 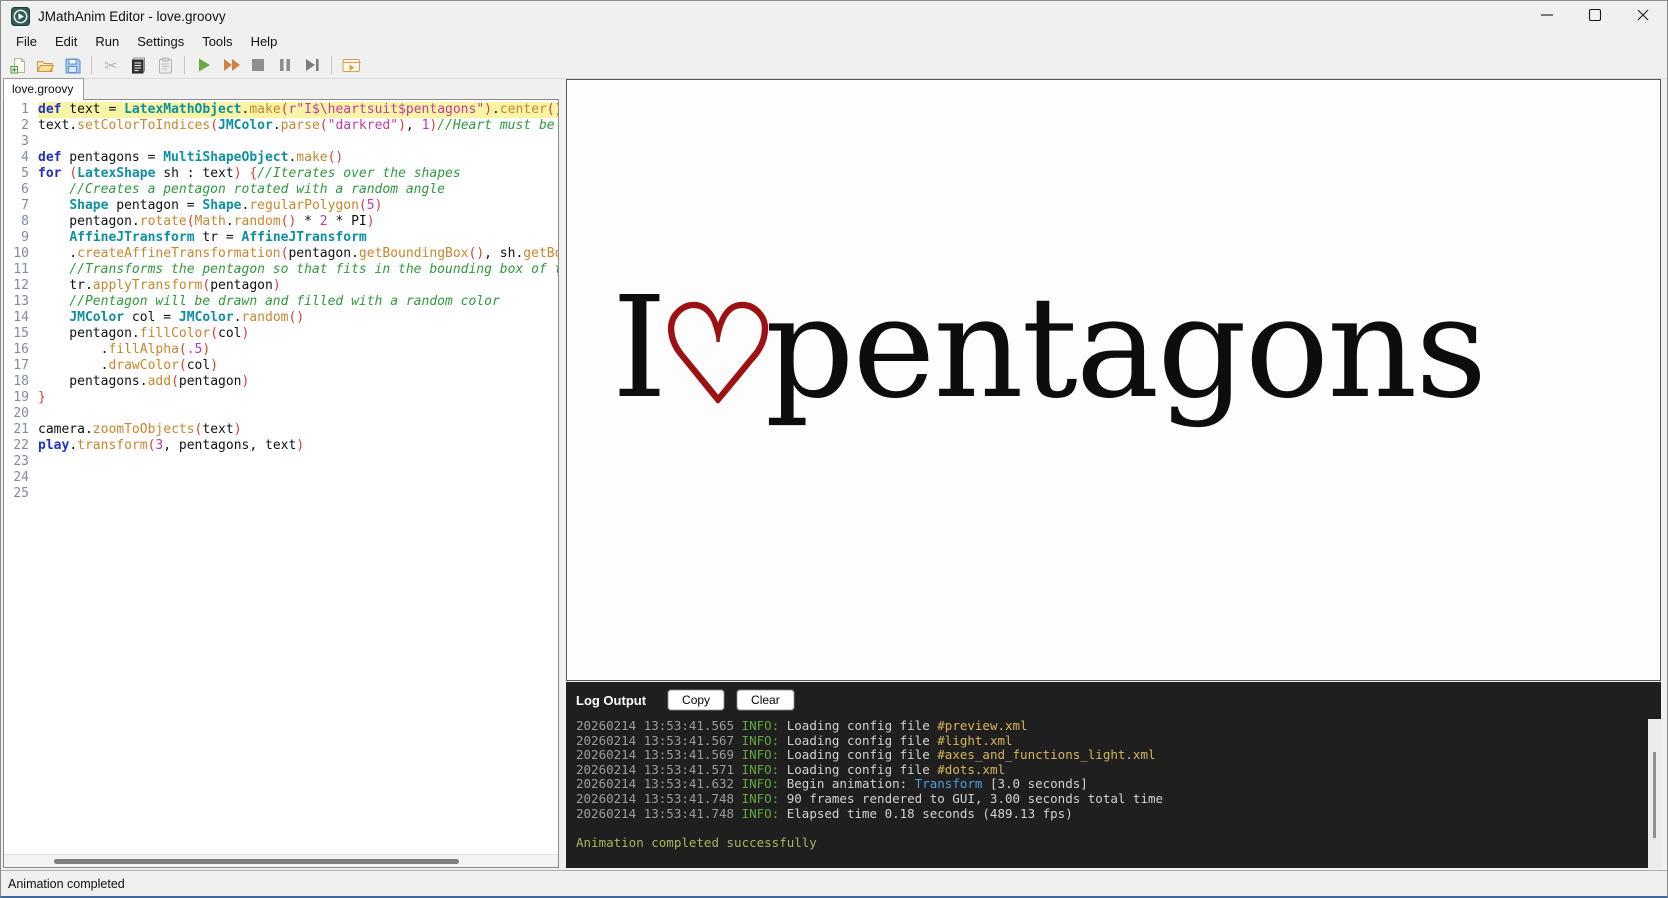 I want to click on code-text: Shape pentagon = Shape.regularPolygon(5), so click(x=226, y=205).